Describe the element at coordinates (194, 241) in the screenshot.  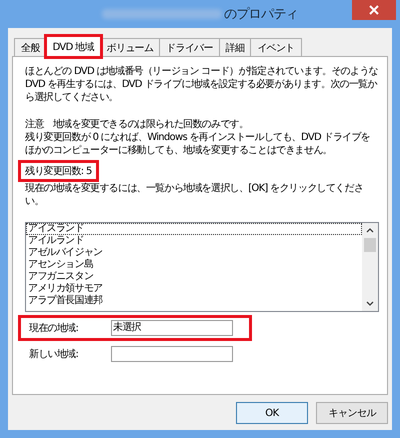
I see `region-item: アイルランド` at that location.